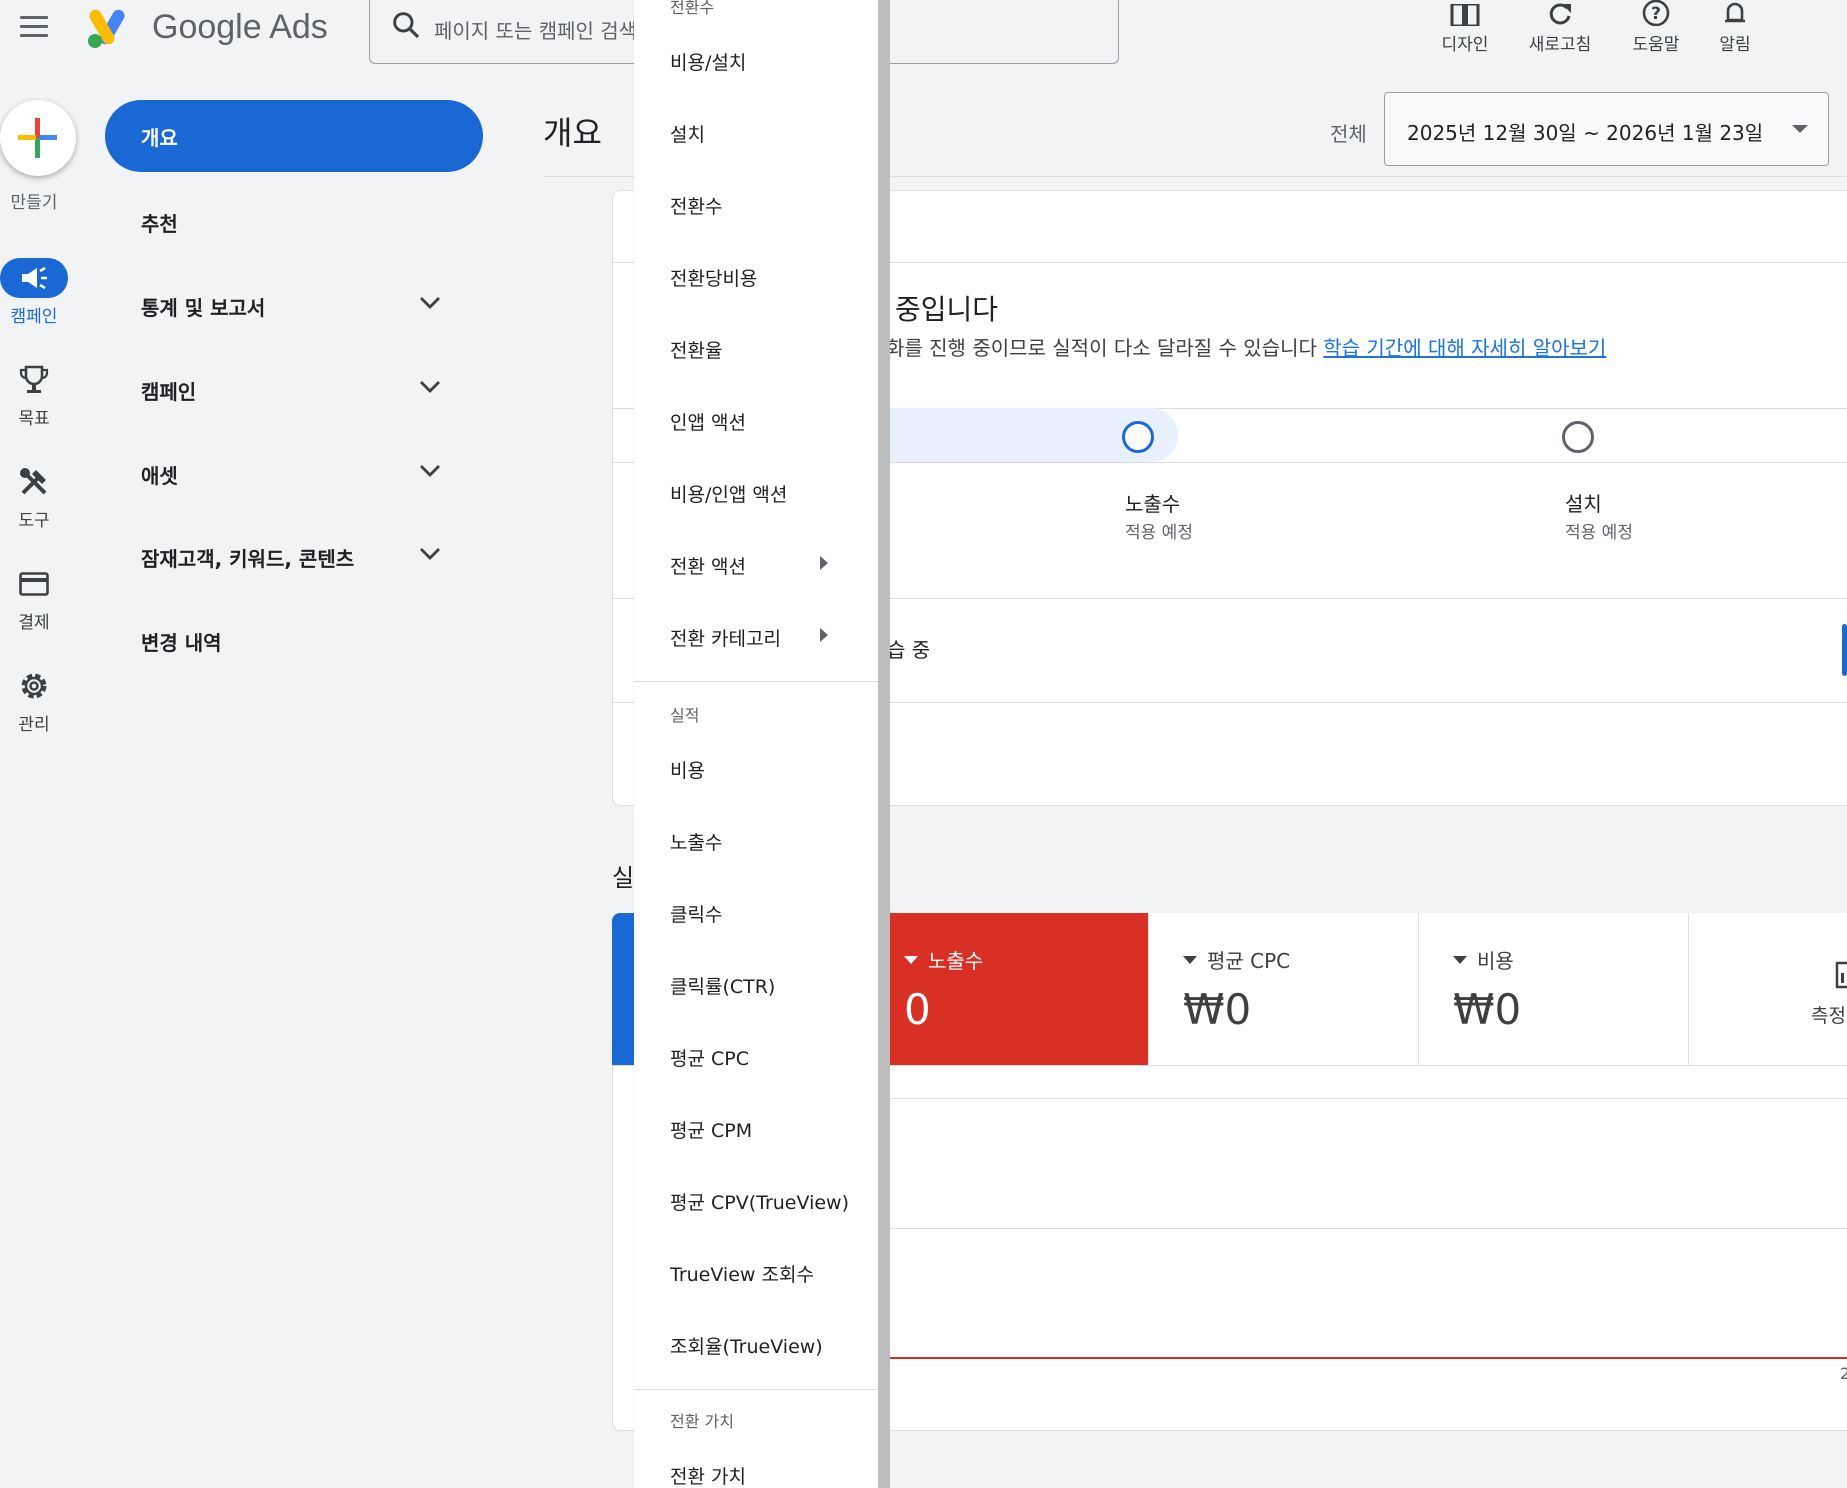  I want to click on menu-item-cost-per-in-app-action: 비용/인앱 액션, so click(728, 493).